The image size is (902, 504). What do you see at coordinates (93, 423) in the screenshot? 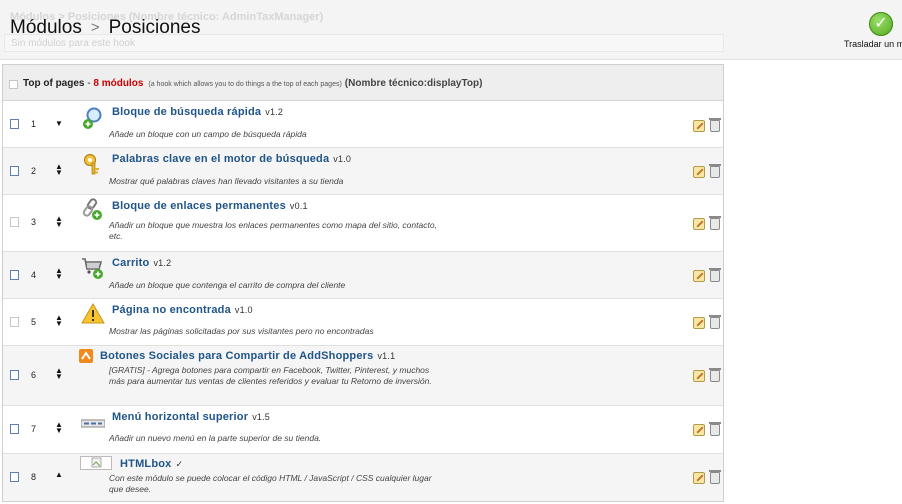
I see `menu-bar-icon` at bounding box center [93, 423].